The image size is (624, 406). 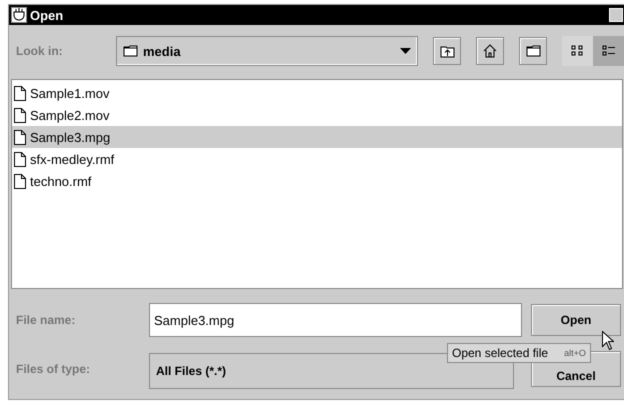 What do you see at coordinates (47, 15) in the screenshot?
I see `window-title: Open` at bounding box center [47, 15].